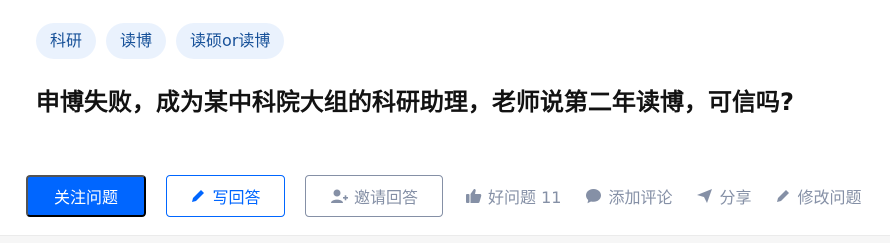 Image resolution: width=890 pixels, height=243 pixels. I want to click on topic-tag-phd: 读博, so click(136, 41).